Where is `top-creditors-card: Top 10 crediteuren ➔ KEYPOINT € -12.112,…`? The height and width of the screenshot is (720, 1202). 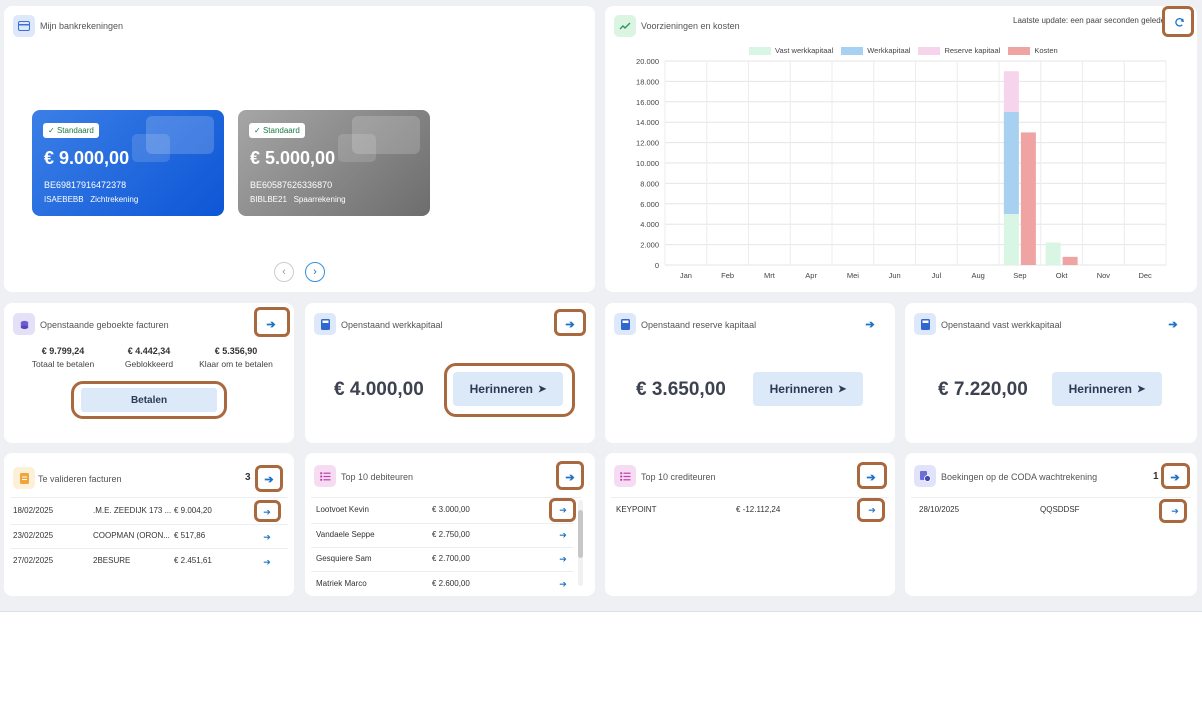 top-creditors-card: Top 10 crediteuren ➔ KEYPOINT € -12.112,… is located at coordinates (750, 524).